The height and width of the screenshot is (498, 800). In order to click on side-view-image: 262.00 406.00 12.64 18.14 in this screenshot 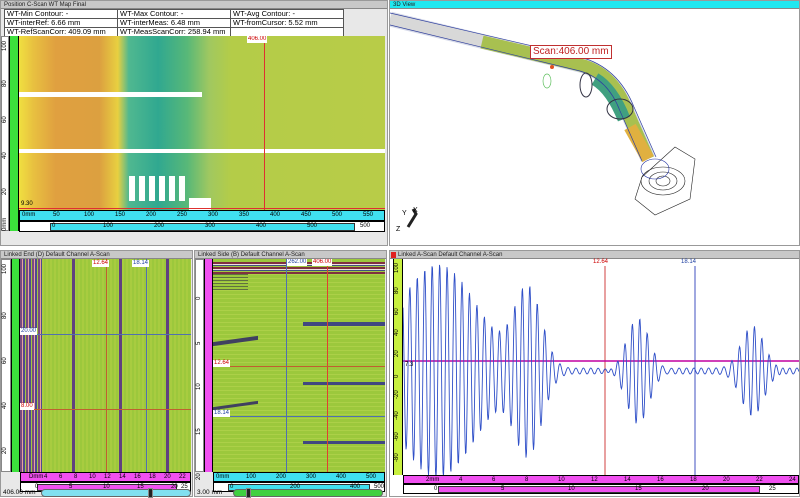, I will do `click(299, 365)`.